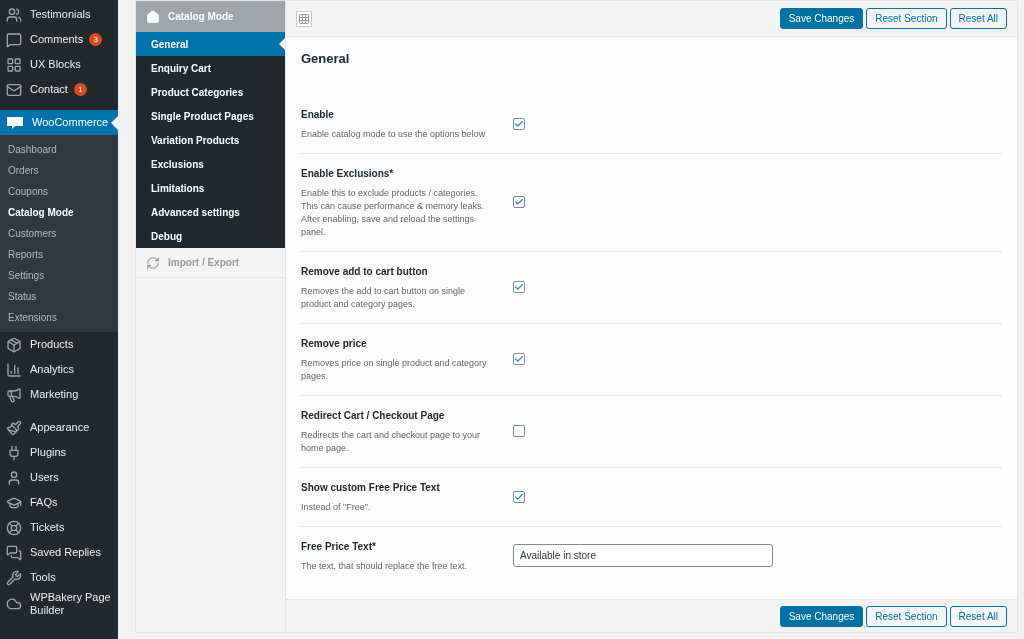 The width and height of the screenshot is (1024, 639). I want to click on admin-menu-item: Tools, so click(59, 577).